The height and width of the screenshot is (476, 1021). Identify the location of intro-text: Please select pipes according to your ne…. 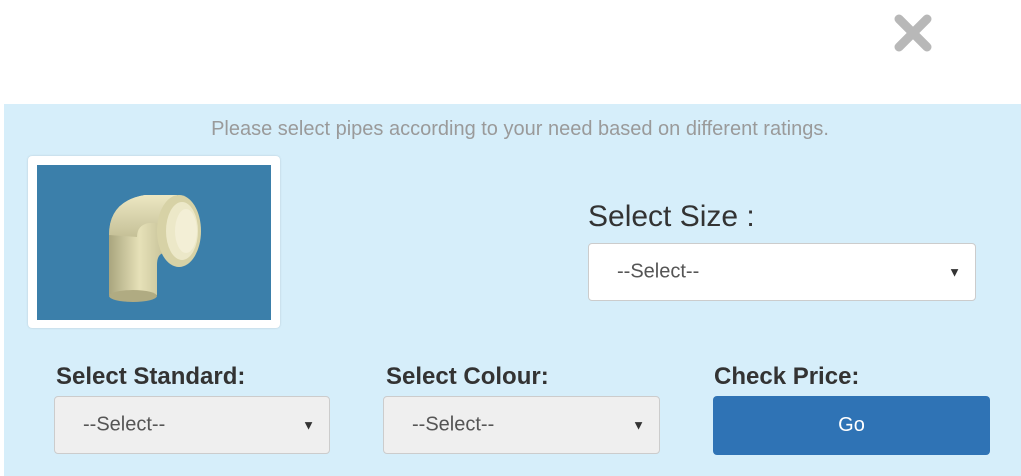
(520, 129).